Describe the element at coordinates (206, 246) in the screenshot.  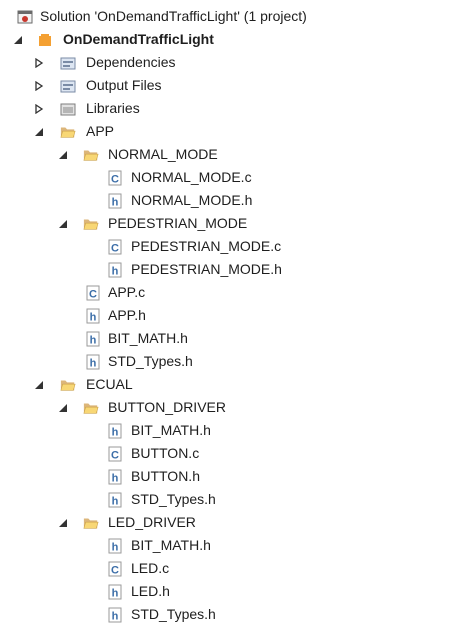
I see `file-label: PEDESTRIAN_MODE.c` at that location.